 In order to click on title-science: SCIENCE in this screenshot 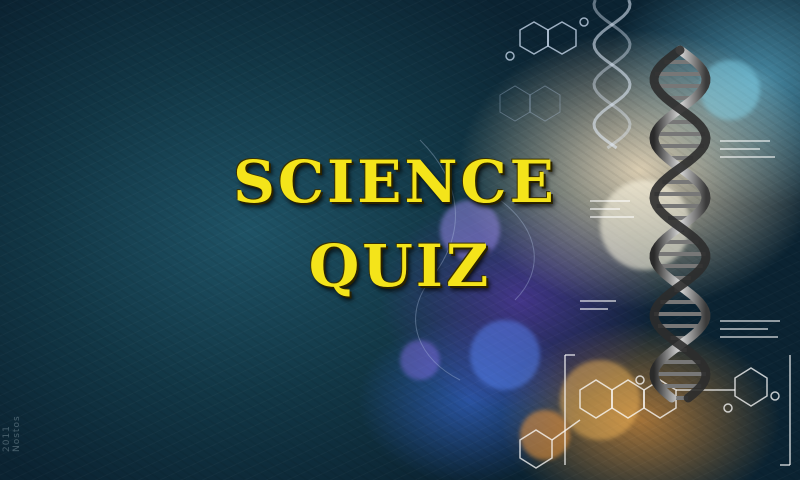, I will do `click(395, 182)`.